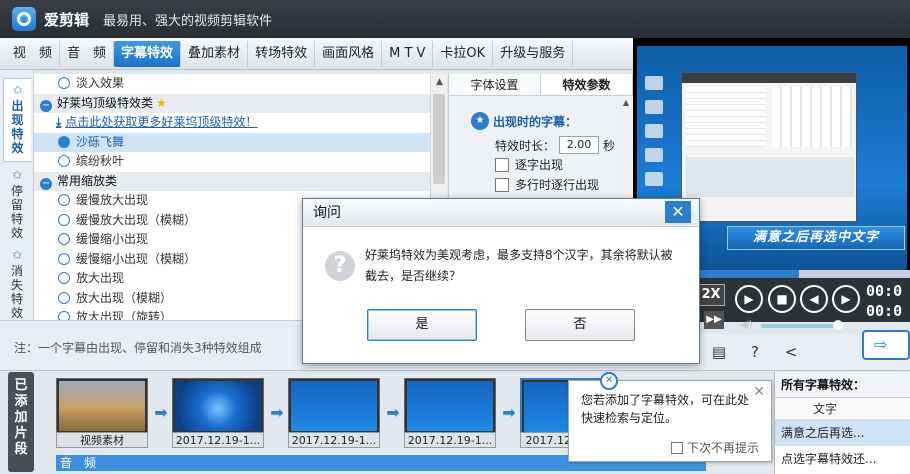 Image resolution: width=910 pixels, height=474 pixels. What do you see at coordinates (782, 299) in the screenshot?
I see `stop-icon: ■` at bounding box center [782, 299].